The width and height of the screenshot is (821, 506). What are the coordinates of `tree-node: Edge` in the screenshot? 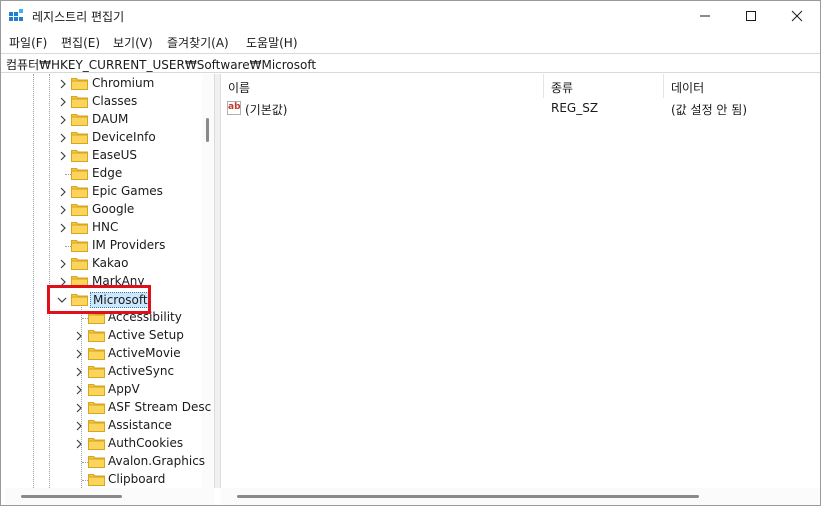 It's located at (103, 174).